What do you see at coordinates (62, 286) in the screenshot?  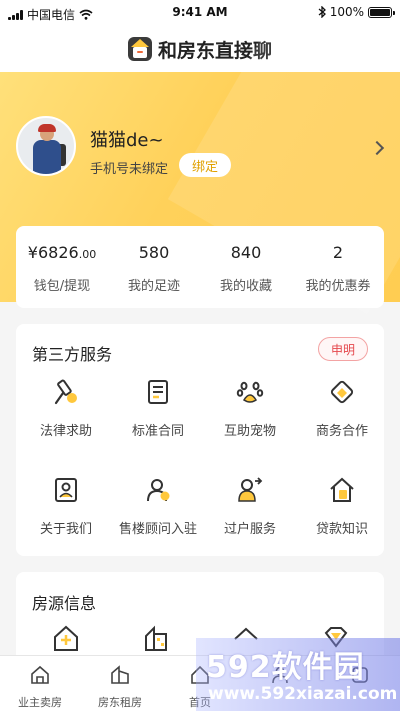 I see `stat-label: 钱包/提现` at bounding box center [62, 286].